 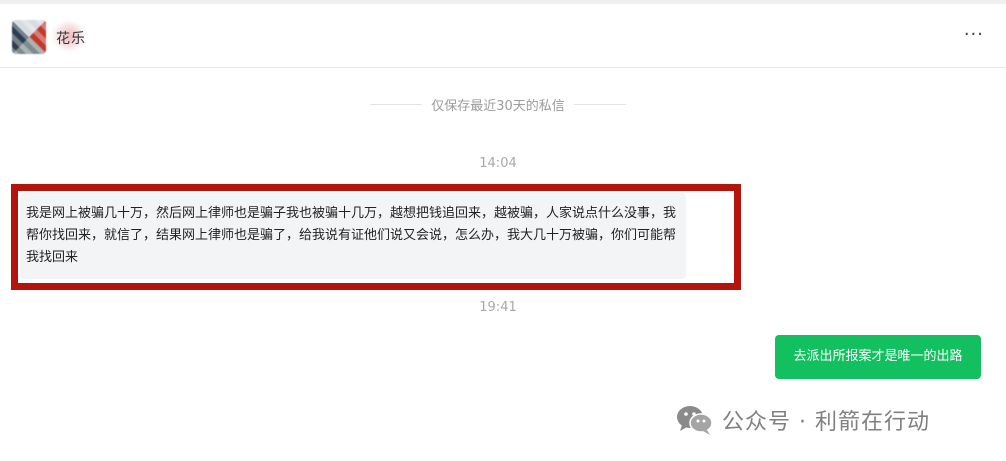 I want to click on watermark: 公众号 · 利箭在行动, so click(x=803, y=420).